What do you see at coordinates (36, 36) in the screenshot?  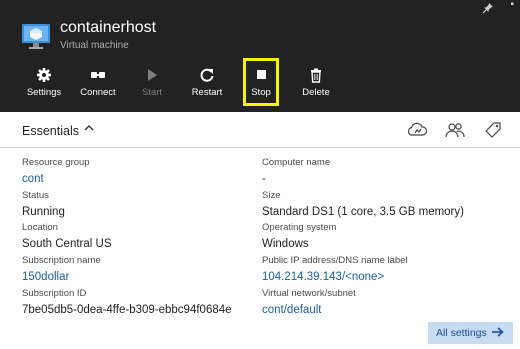 I see `virtual-machine-icon` at bounding box center [36, 36].